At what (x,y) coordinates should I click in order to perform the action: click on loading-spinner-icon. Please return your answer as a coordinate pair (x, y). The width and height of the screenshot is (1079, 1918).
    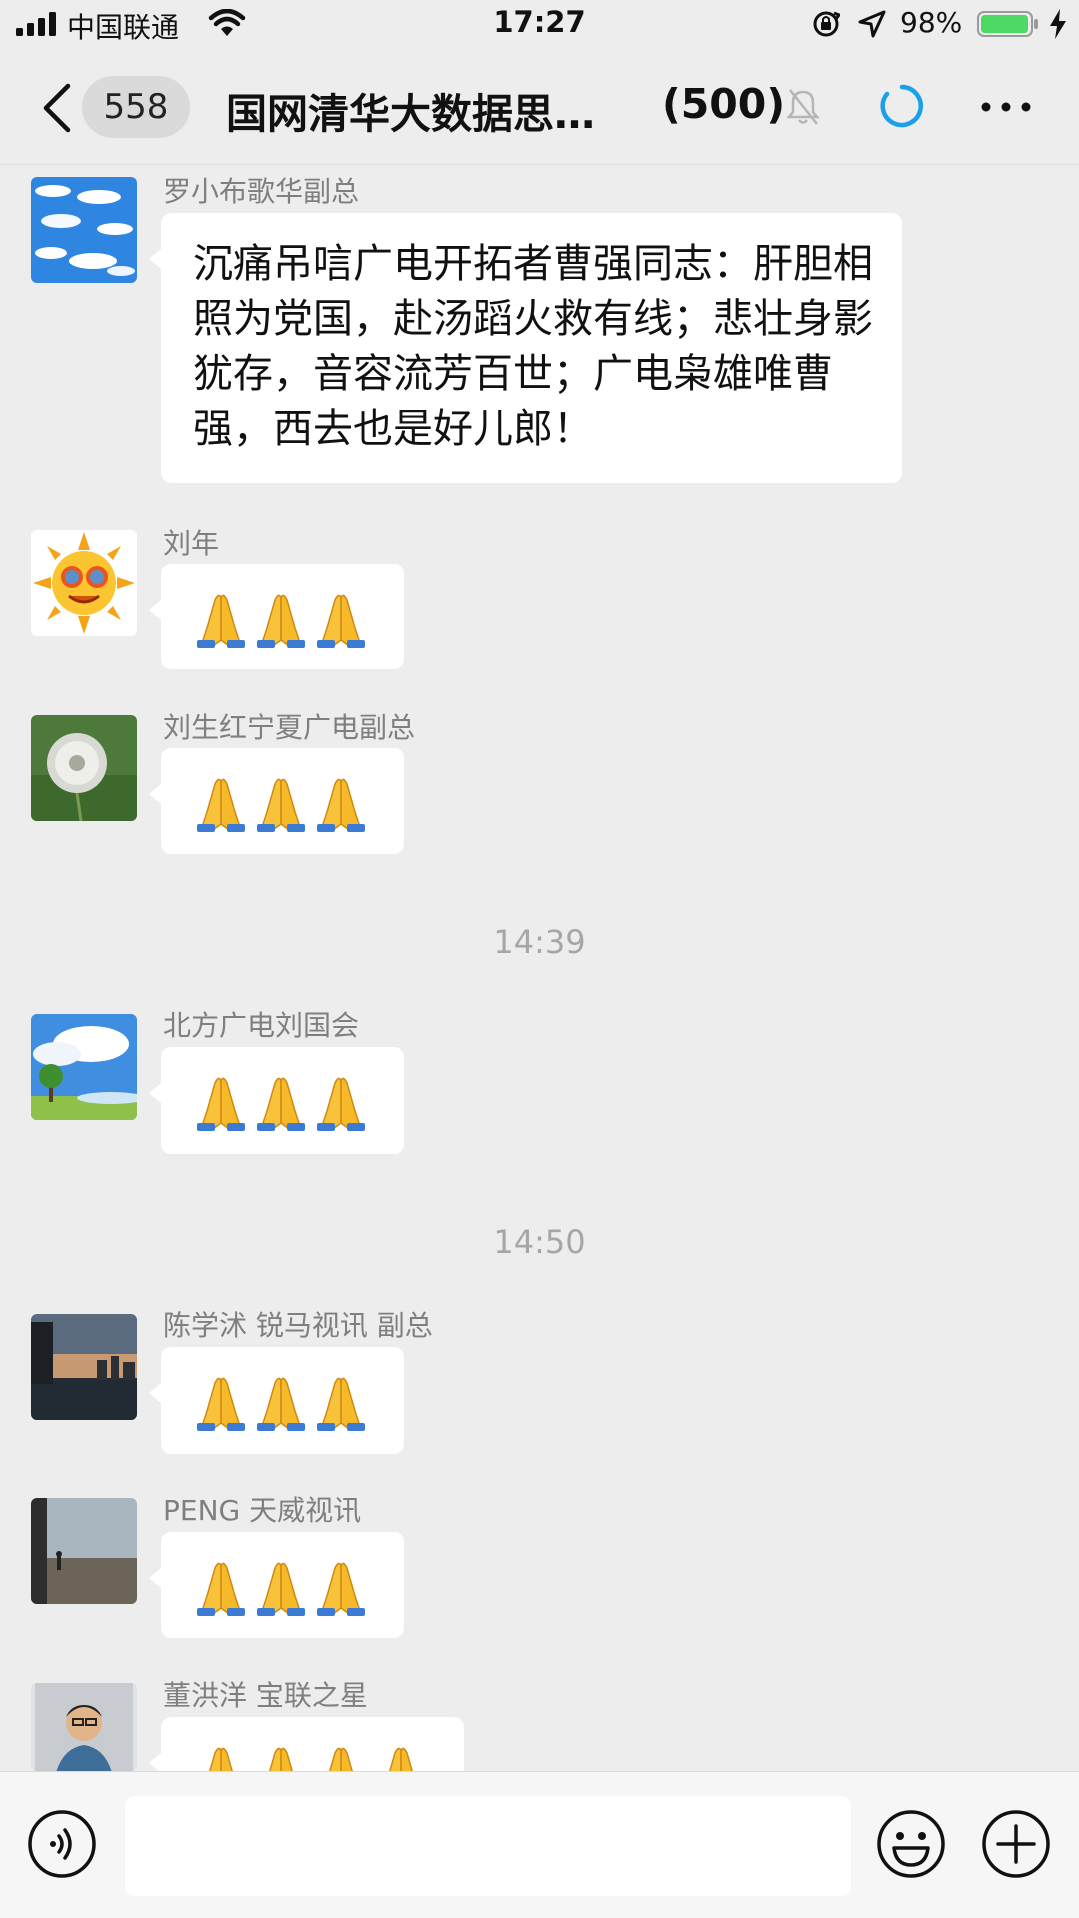
    Looking at the image, I should click on (901, 106).